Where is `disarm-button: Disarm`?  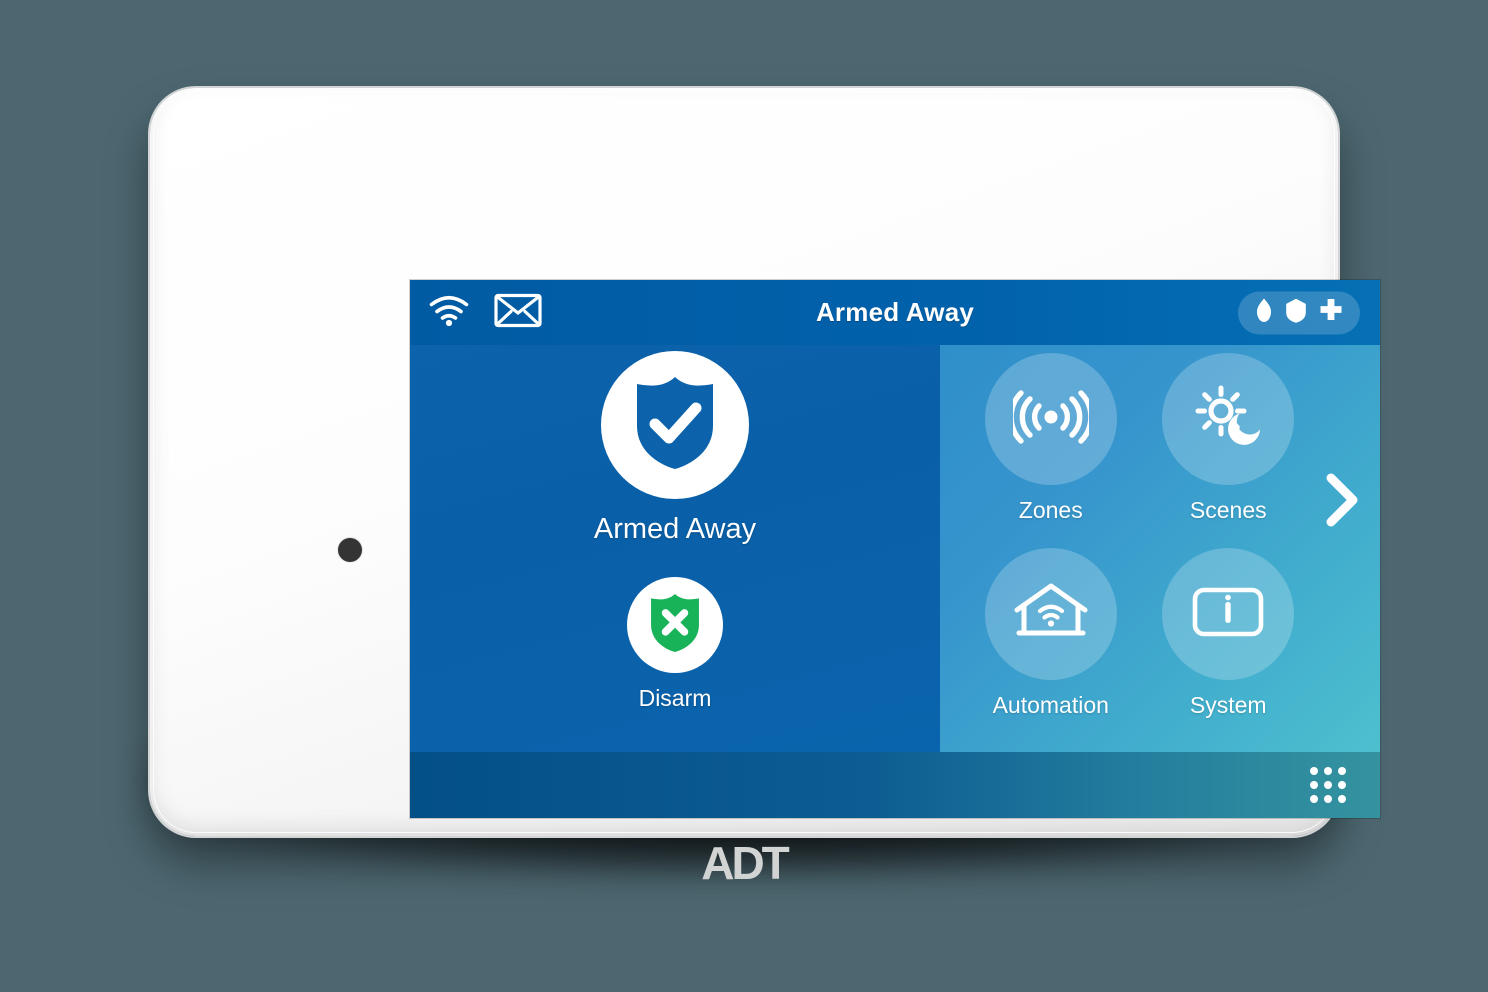
disarm-button: Disarm is located at coordinates (675, 644).